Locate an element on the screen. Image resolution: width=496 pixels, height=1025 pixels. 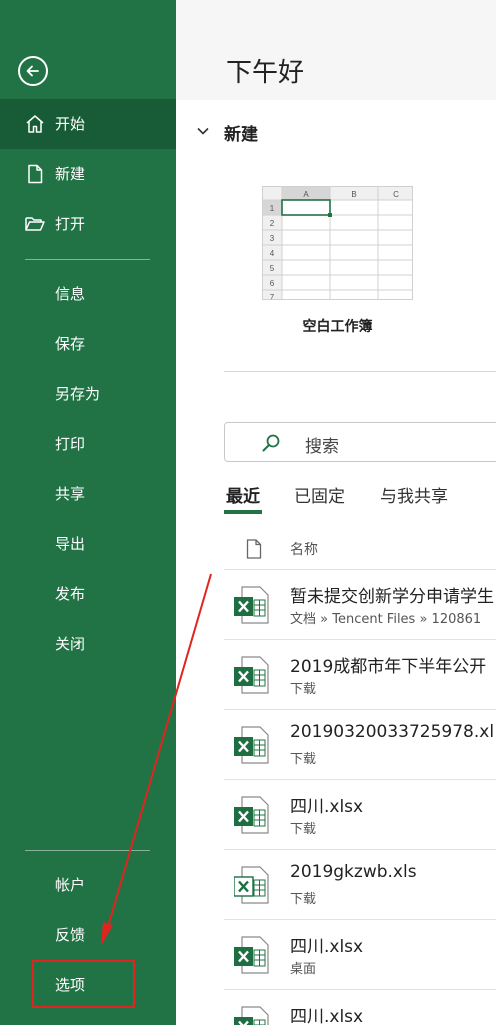
file-path: 桌面 is located at coordinates (303, 969).